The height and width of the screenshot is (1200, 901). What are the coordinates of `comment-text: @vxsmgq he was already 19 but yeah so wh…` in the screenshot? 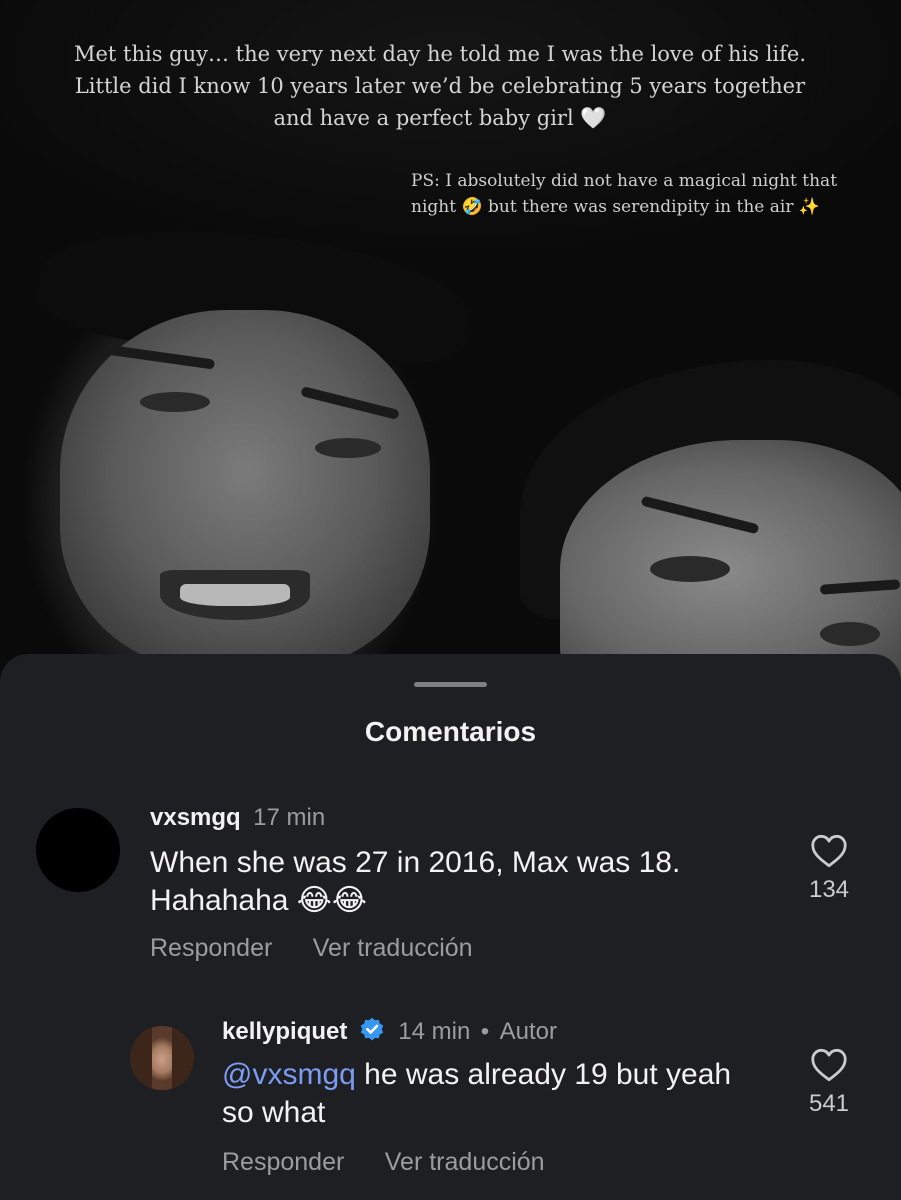 It's located at (492, 1094).